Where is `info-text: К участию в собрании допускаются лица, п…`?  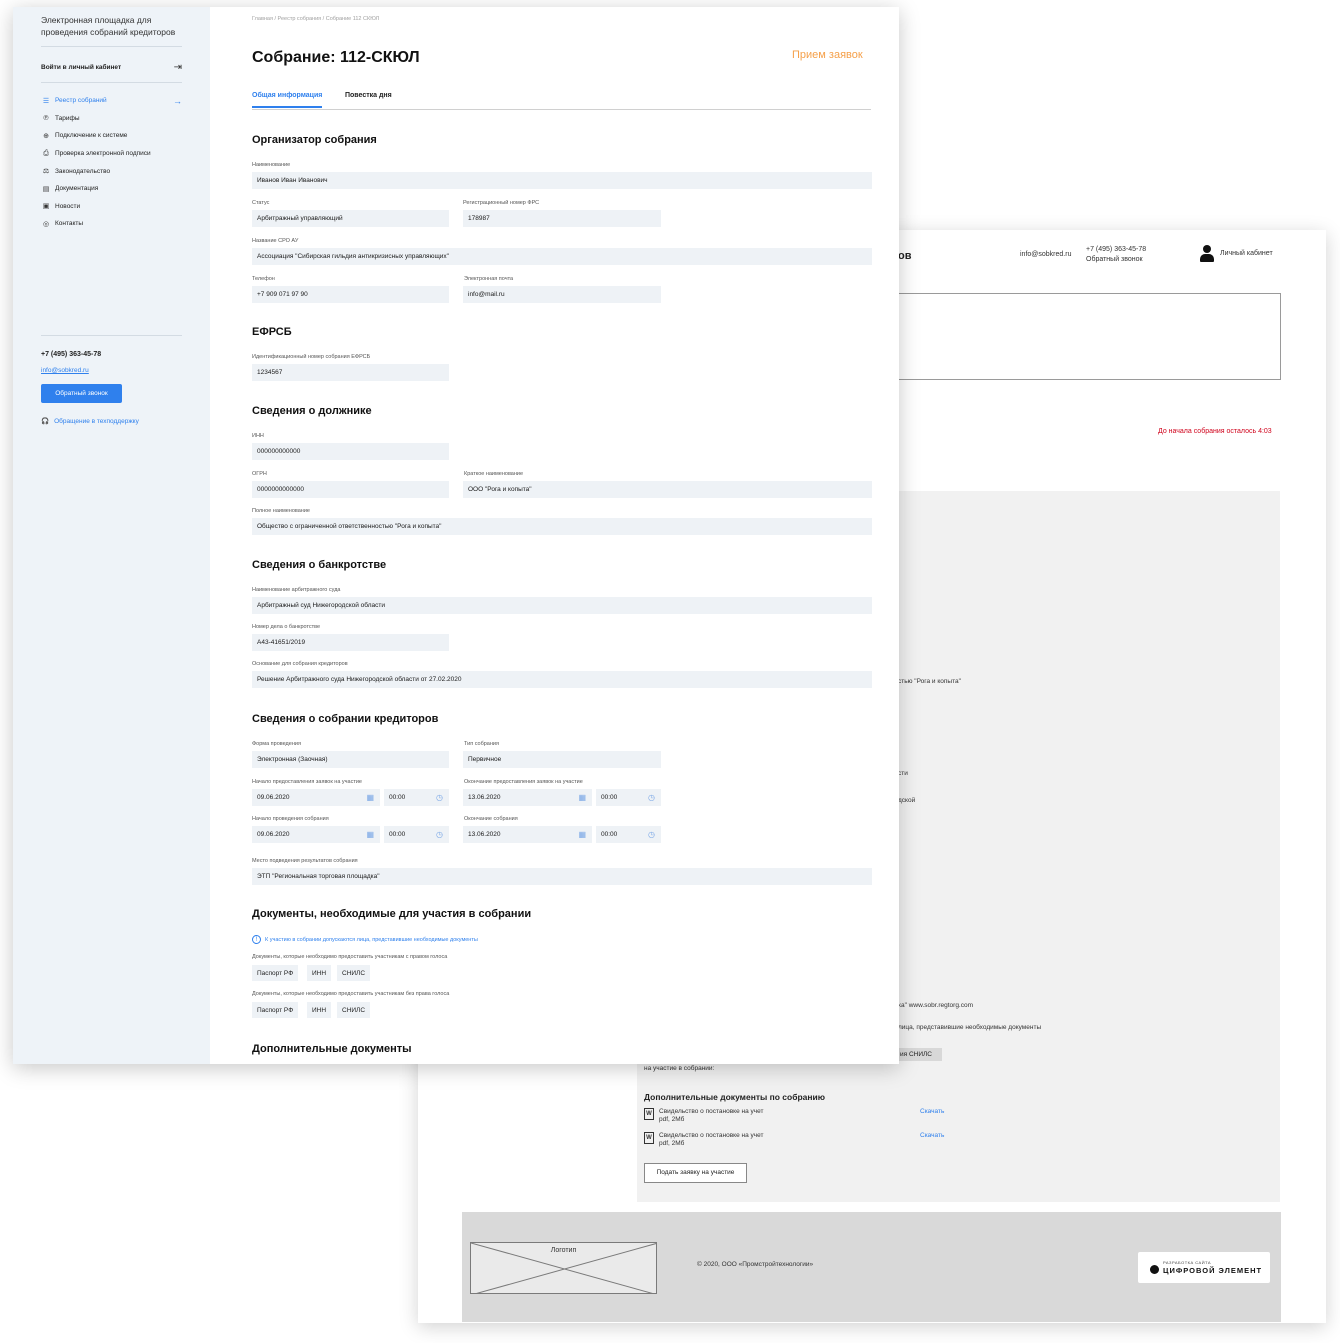 info-text: К участию в собрании допускаются лица, п… is located at coordinates (371, 939).